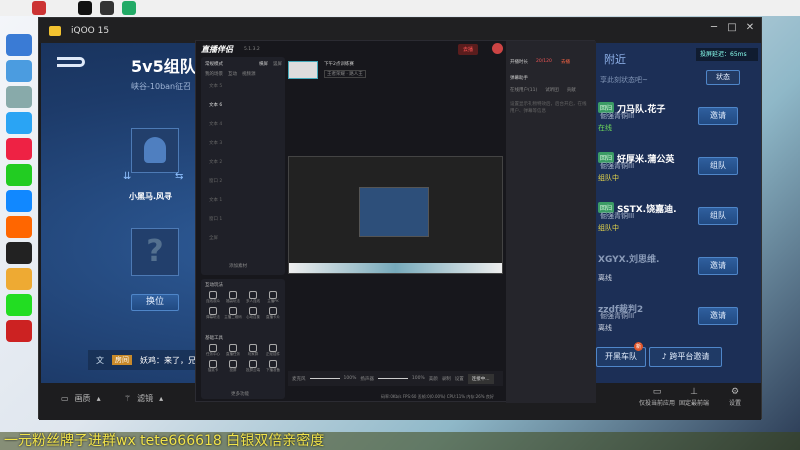 The height and width of the screenshot is (450, 800). Describe the element at coordinates (750, 27) in the screenshot. I see `close-button: ✕` at that location.